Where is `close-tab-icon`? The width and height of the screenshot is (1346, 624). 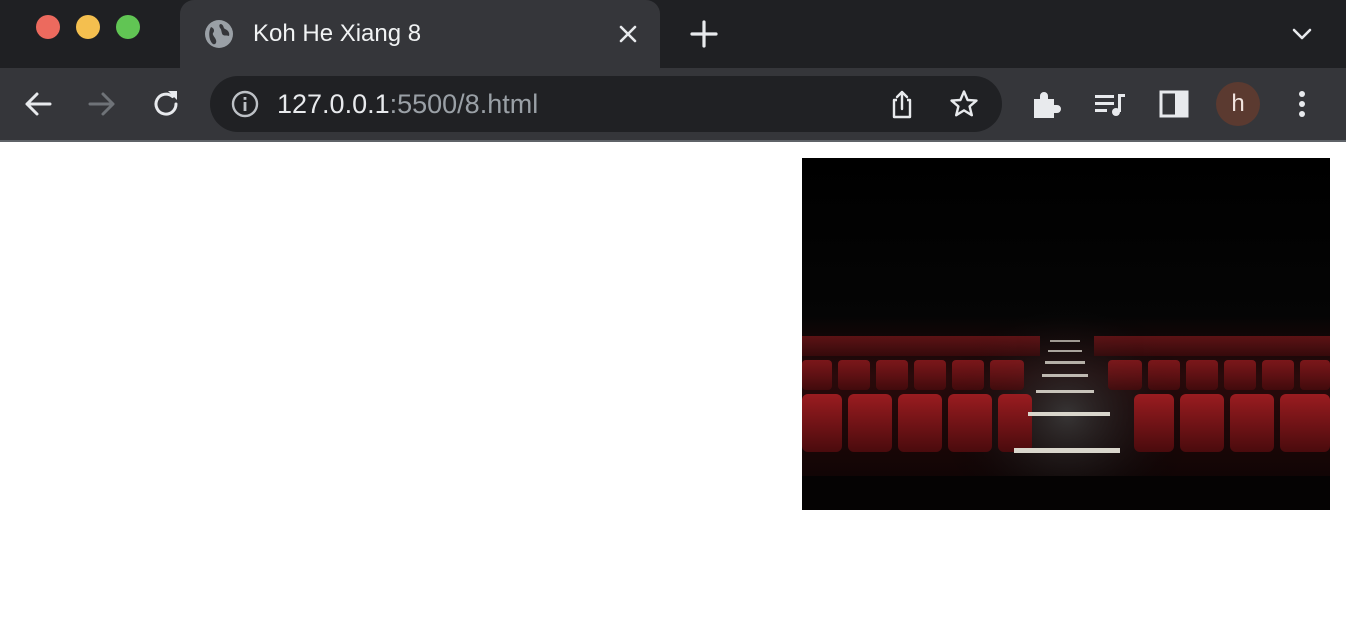 close-tab-icon is located at coordinates (628, 34).